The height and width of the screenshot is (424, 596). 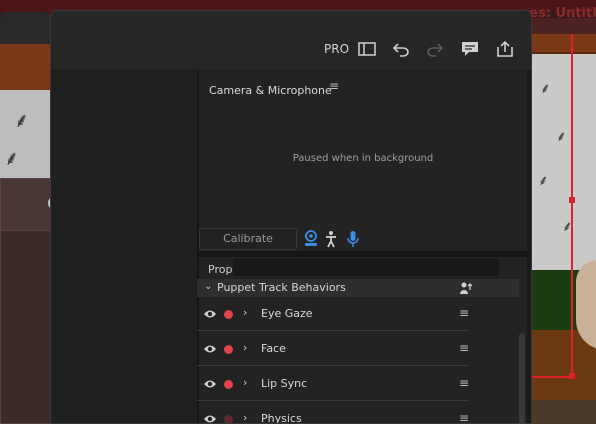 What do you see at coordinates (435, 49) in the screenshot?
I see `redo-icon` at bounding box center [435, 49].